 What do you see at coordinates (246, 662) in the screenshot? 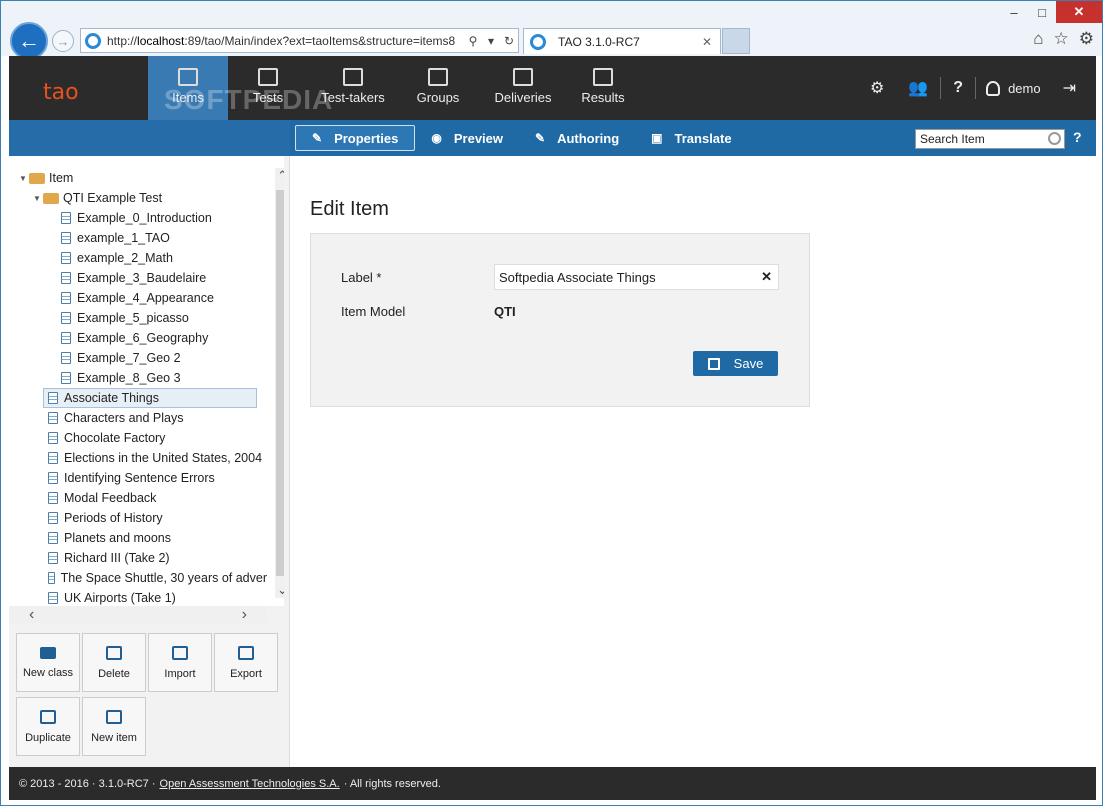
I see `export-button: Export` at bounding box center [246, 662].